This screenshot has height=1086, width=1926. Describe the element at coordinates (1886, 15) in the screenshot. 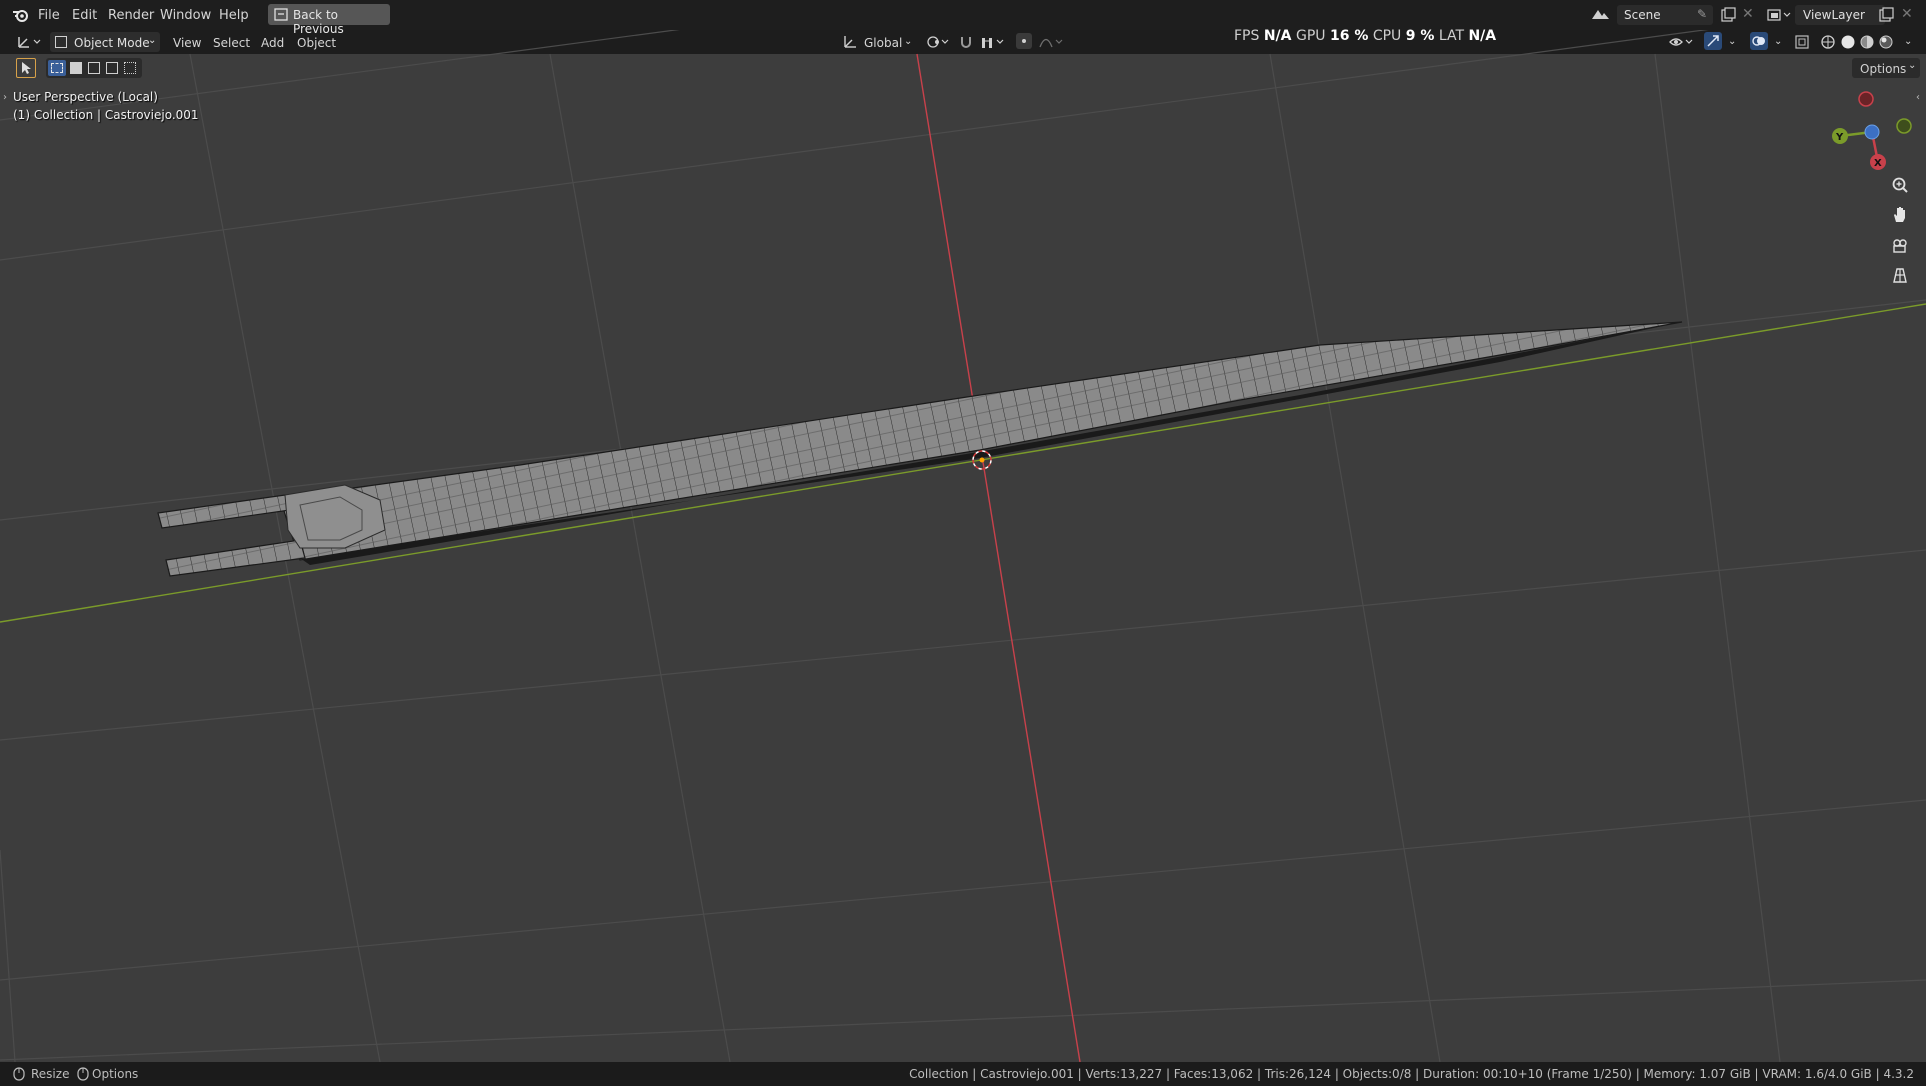

I see `new-view-layer-icon` at that location.